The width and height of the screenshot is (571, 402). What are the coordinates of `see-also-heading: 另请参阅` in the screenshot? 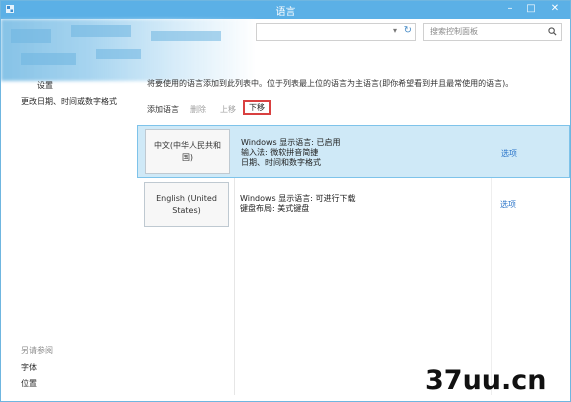 It's located at (37, 350).